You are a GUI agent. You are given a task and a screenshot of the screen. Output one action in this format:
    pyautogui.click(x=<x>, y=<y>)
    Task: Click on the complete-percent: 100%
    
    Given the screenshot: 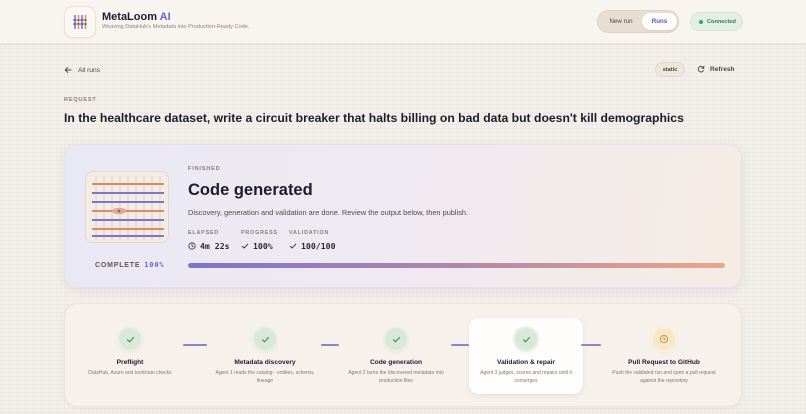 What is the action you would take?
    pyautogui.click(x=154, y=265)
    